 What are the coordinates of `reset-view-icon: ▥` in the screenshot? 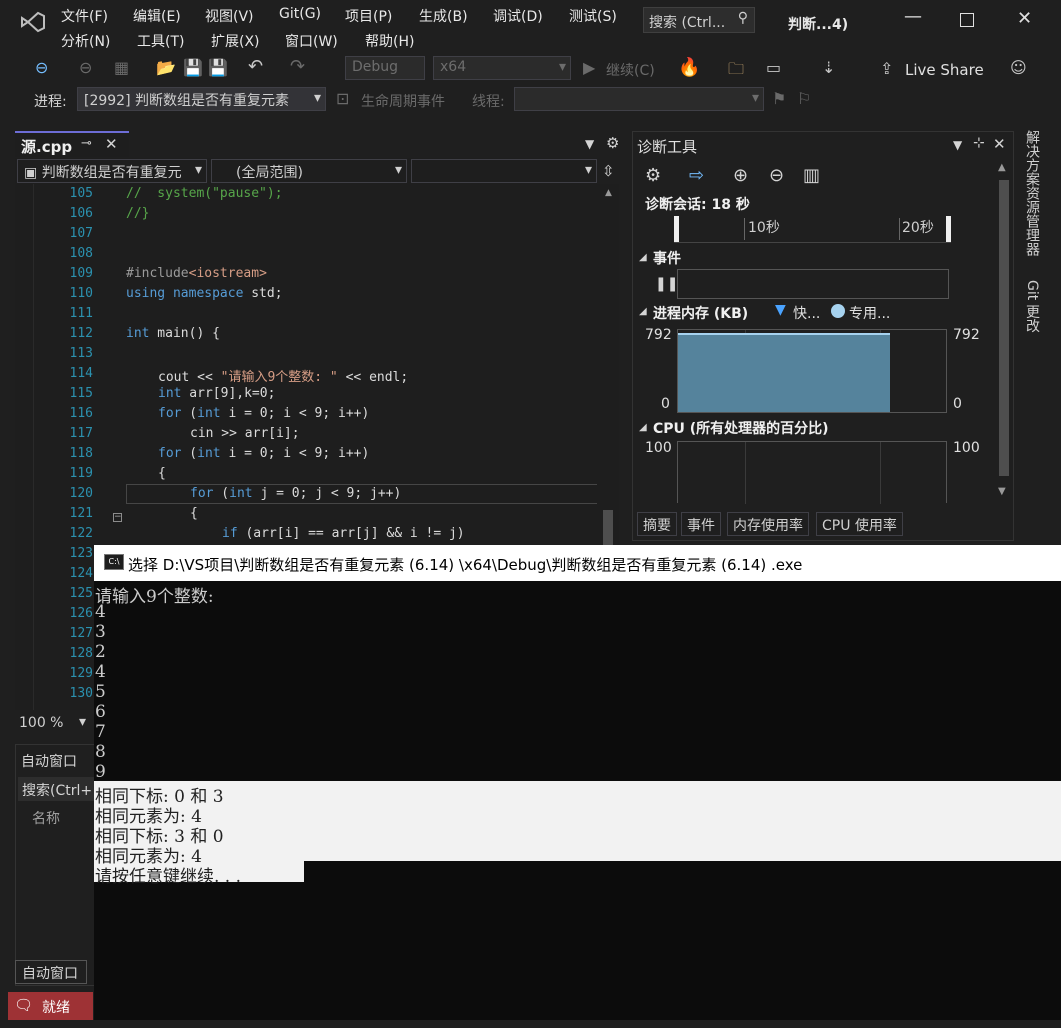 It's located at (811, 175).